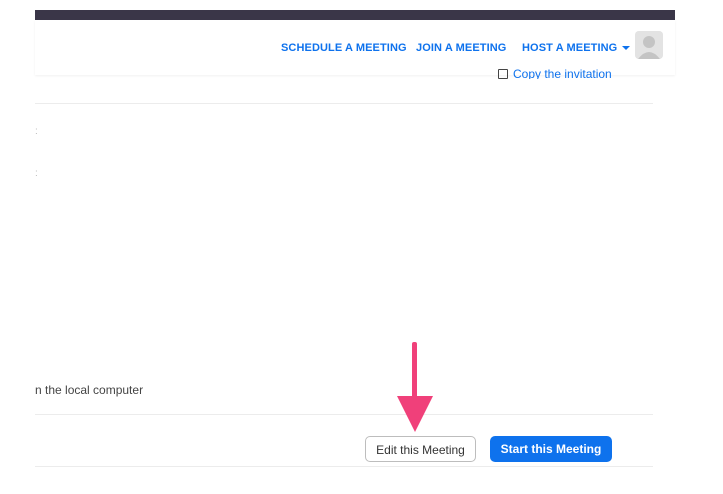 The width and height of the screenshot is (723, 494). I want to click on edit-meeting-button: Edit this Meeting, so click(420, 449).